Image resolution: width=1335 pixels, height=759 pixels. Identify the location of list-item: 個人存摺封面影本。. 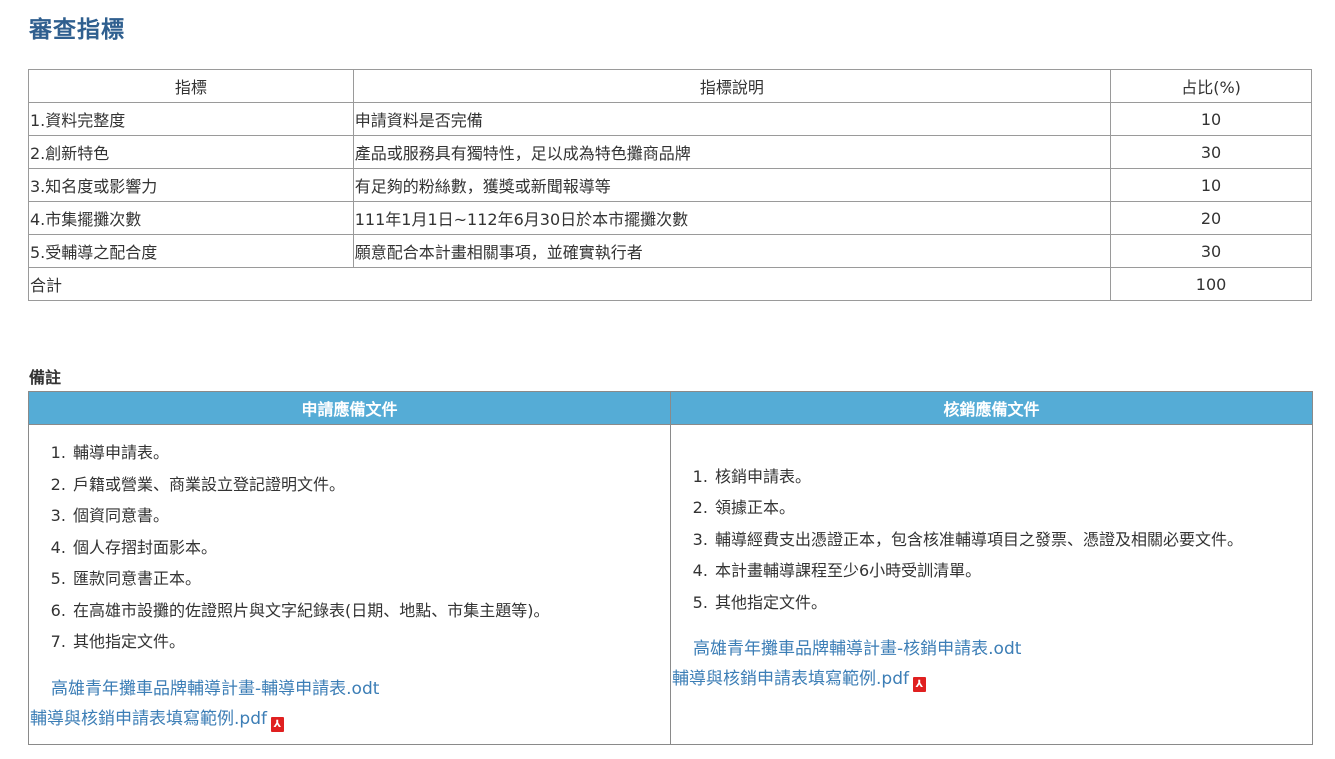
(362, 548).